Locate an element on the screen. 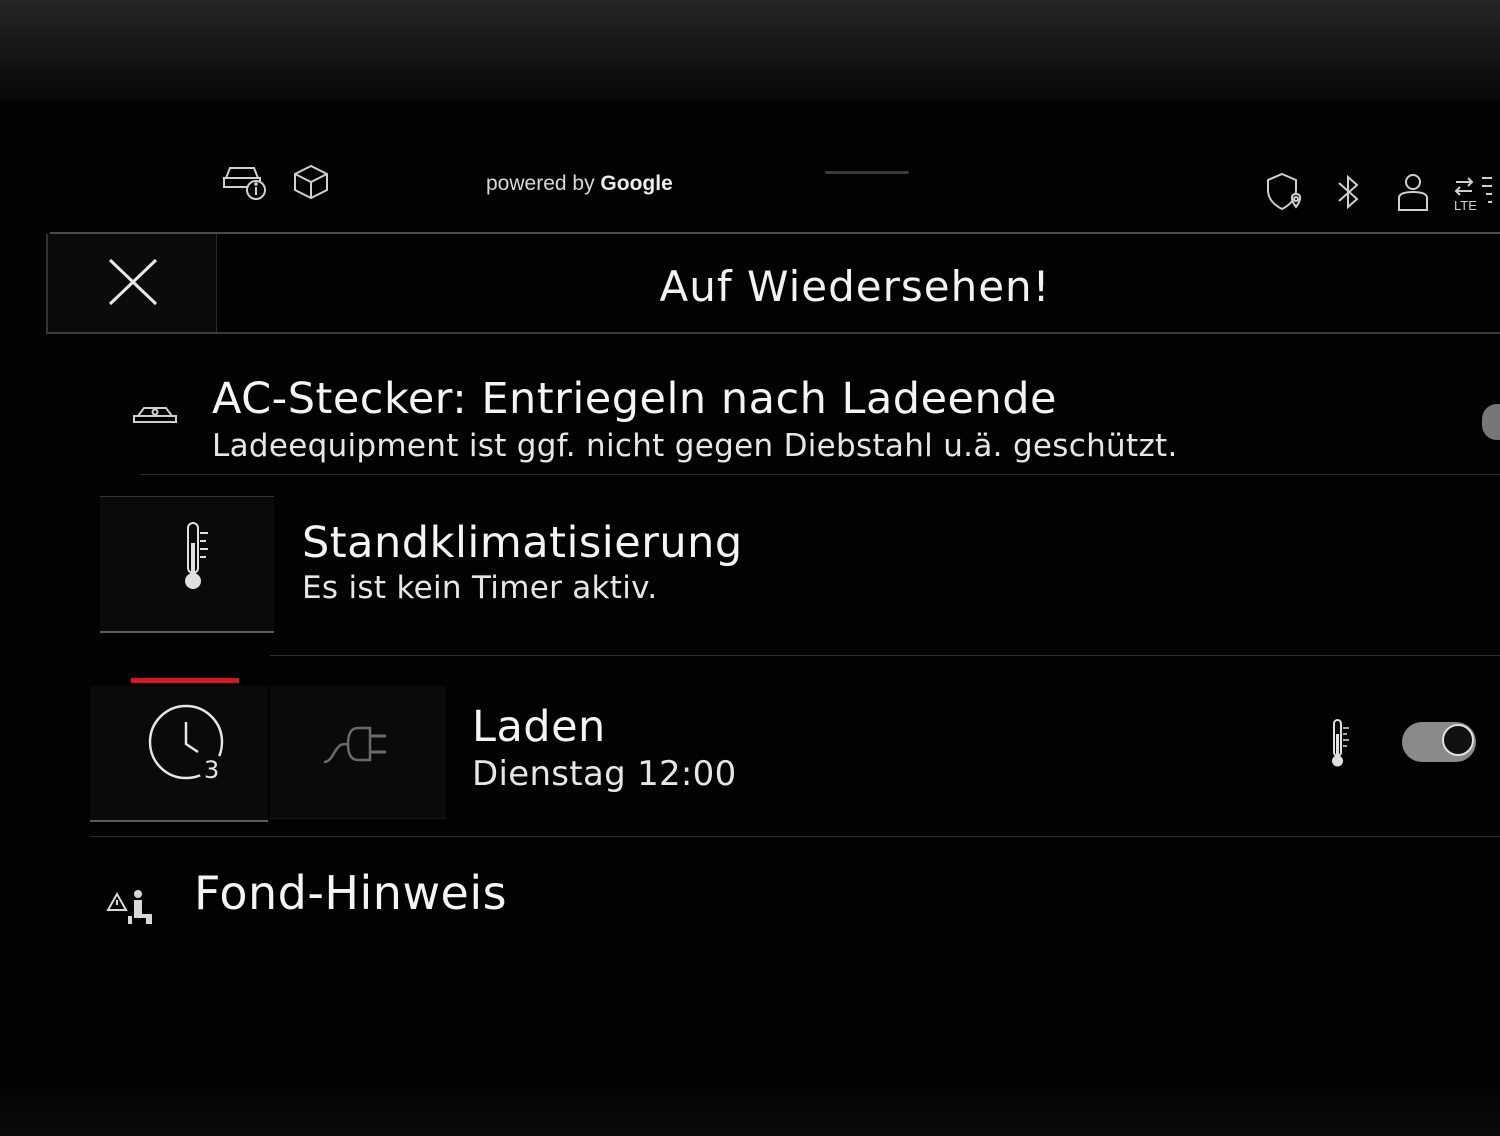  laden-toggle-switch is located at coordinates (1439, 742).